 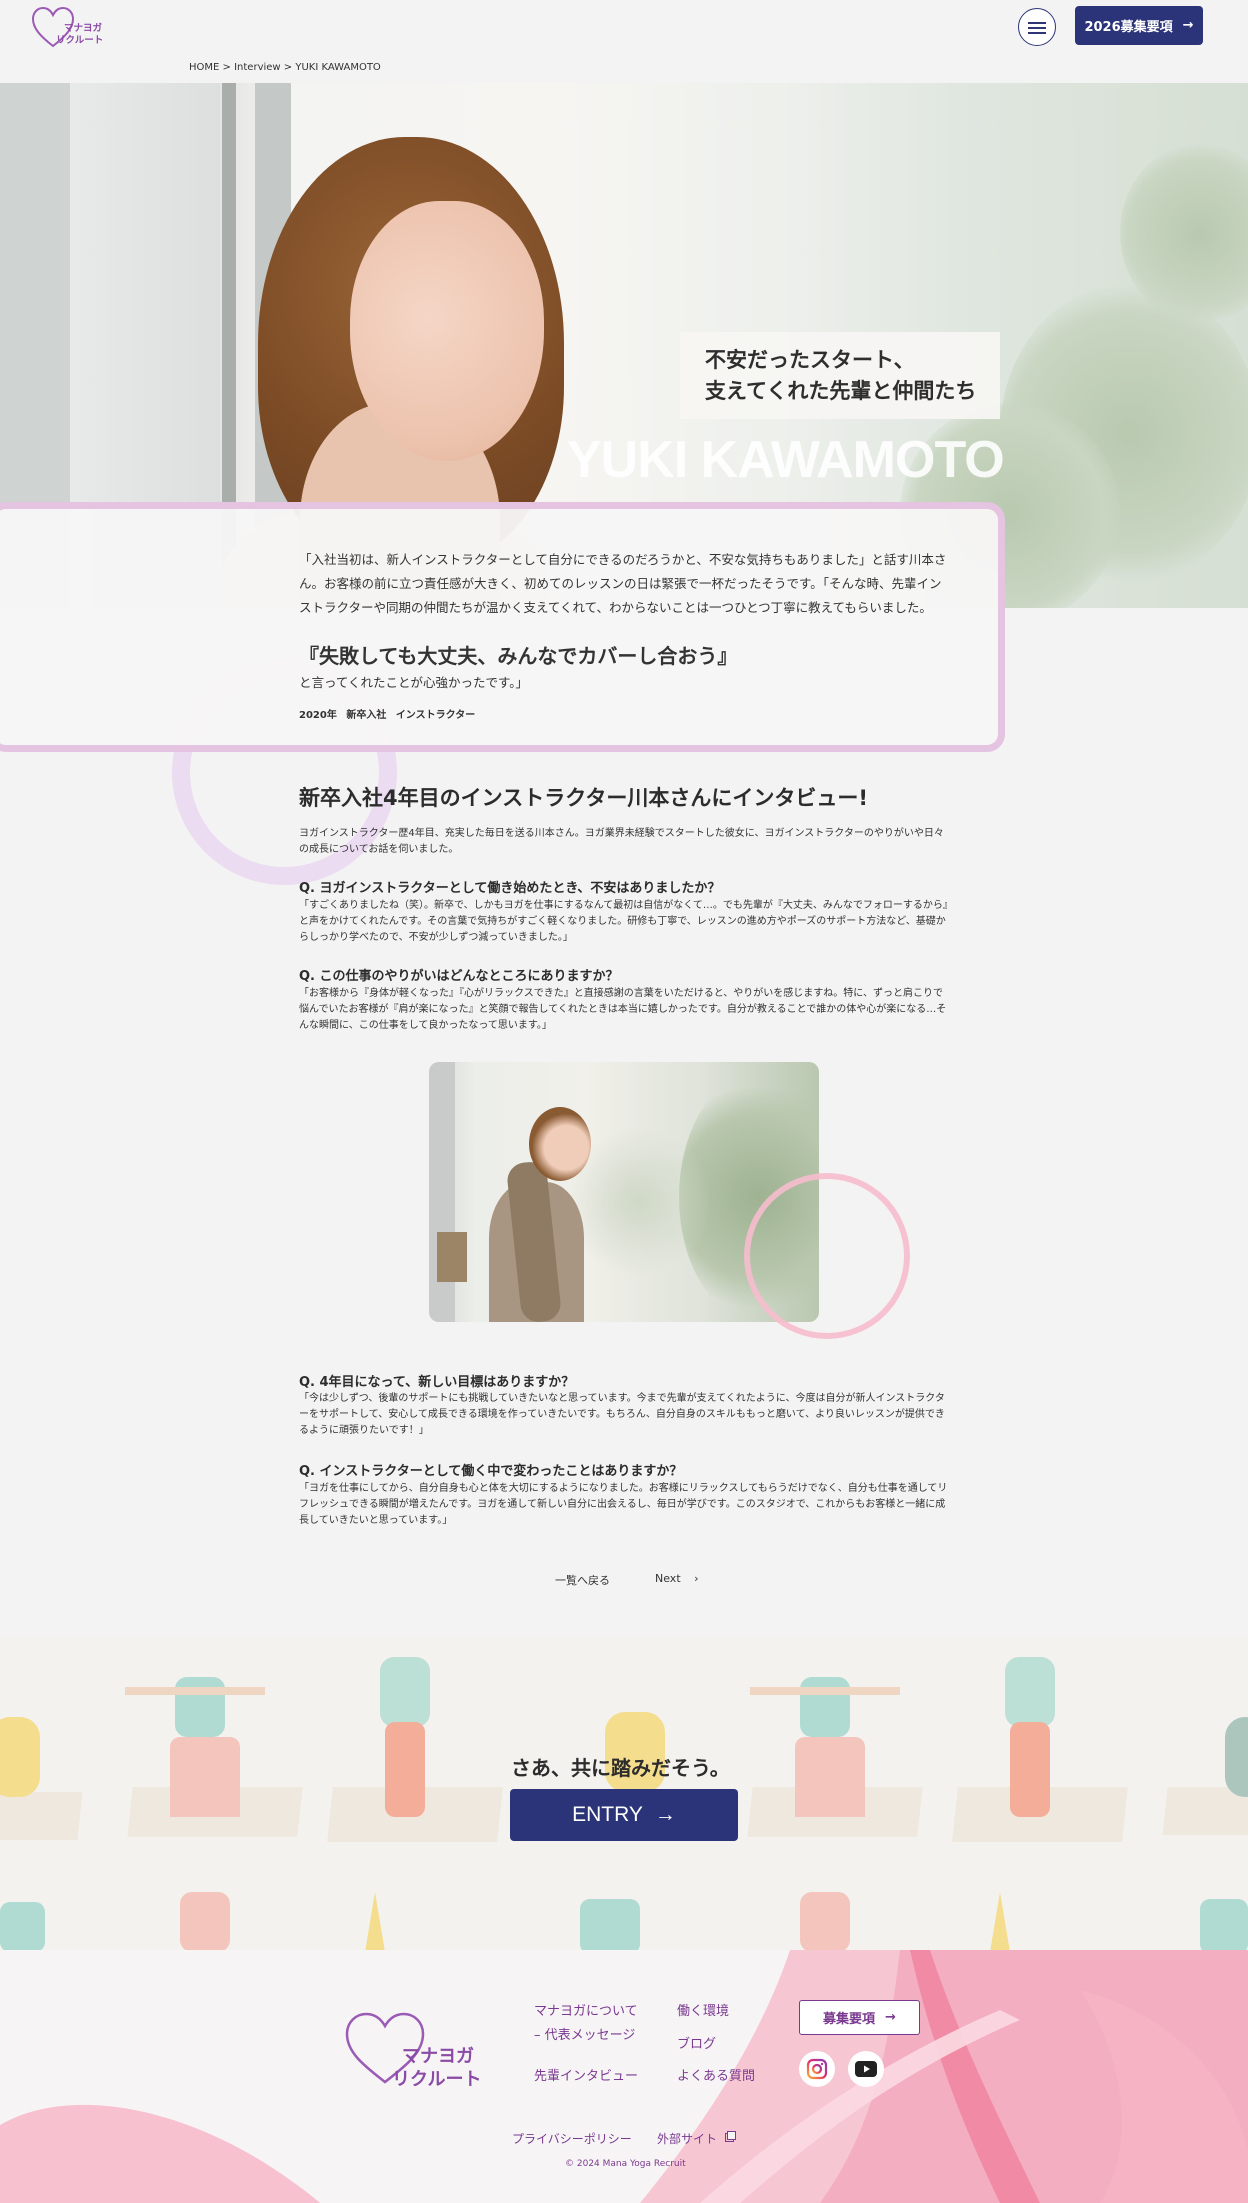 What do you see at coordinates (435, 715) in the screenshot?
I see `join-role: インストラクター` at bounding box center [435, 715].